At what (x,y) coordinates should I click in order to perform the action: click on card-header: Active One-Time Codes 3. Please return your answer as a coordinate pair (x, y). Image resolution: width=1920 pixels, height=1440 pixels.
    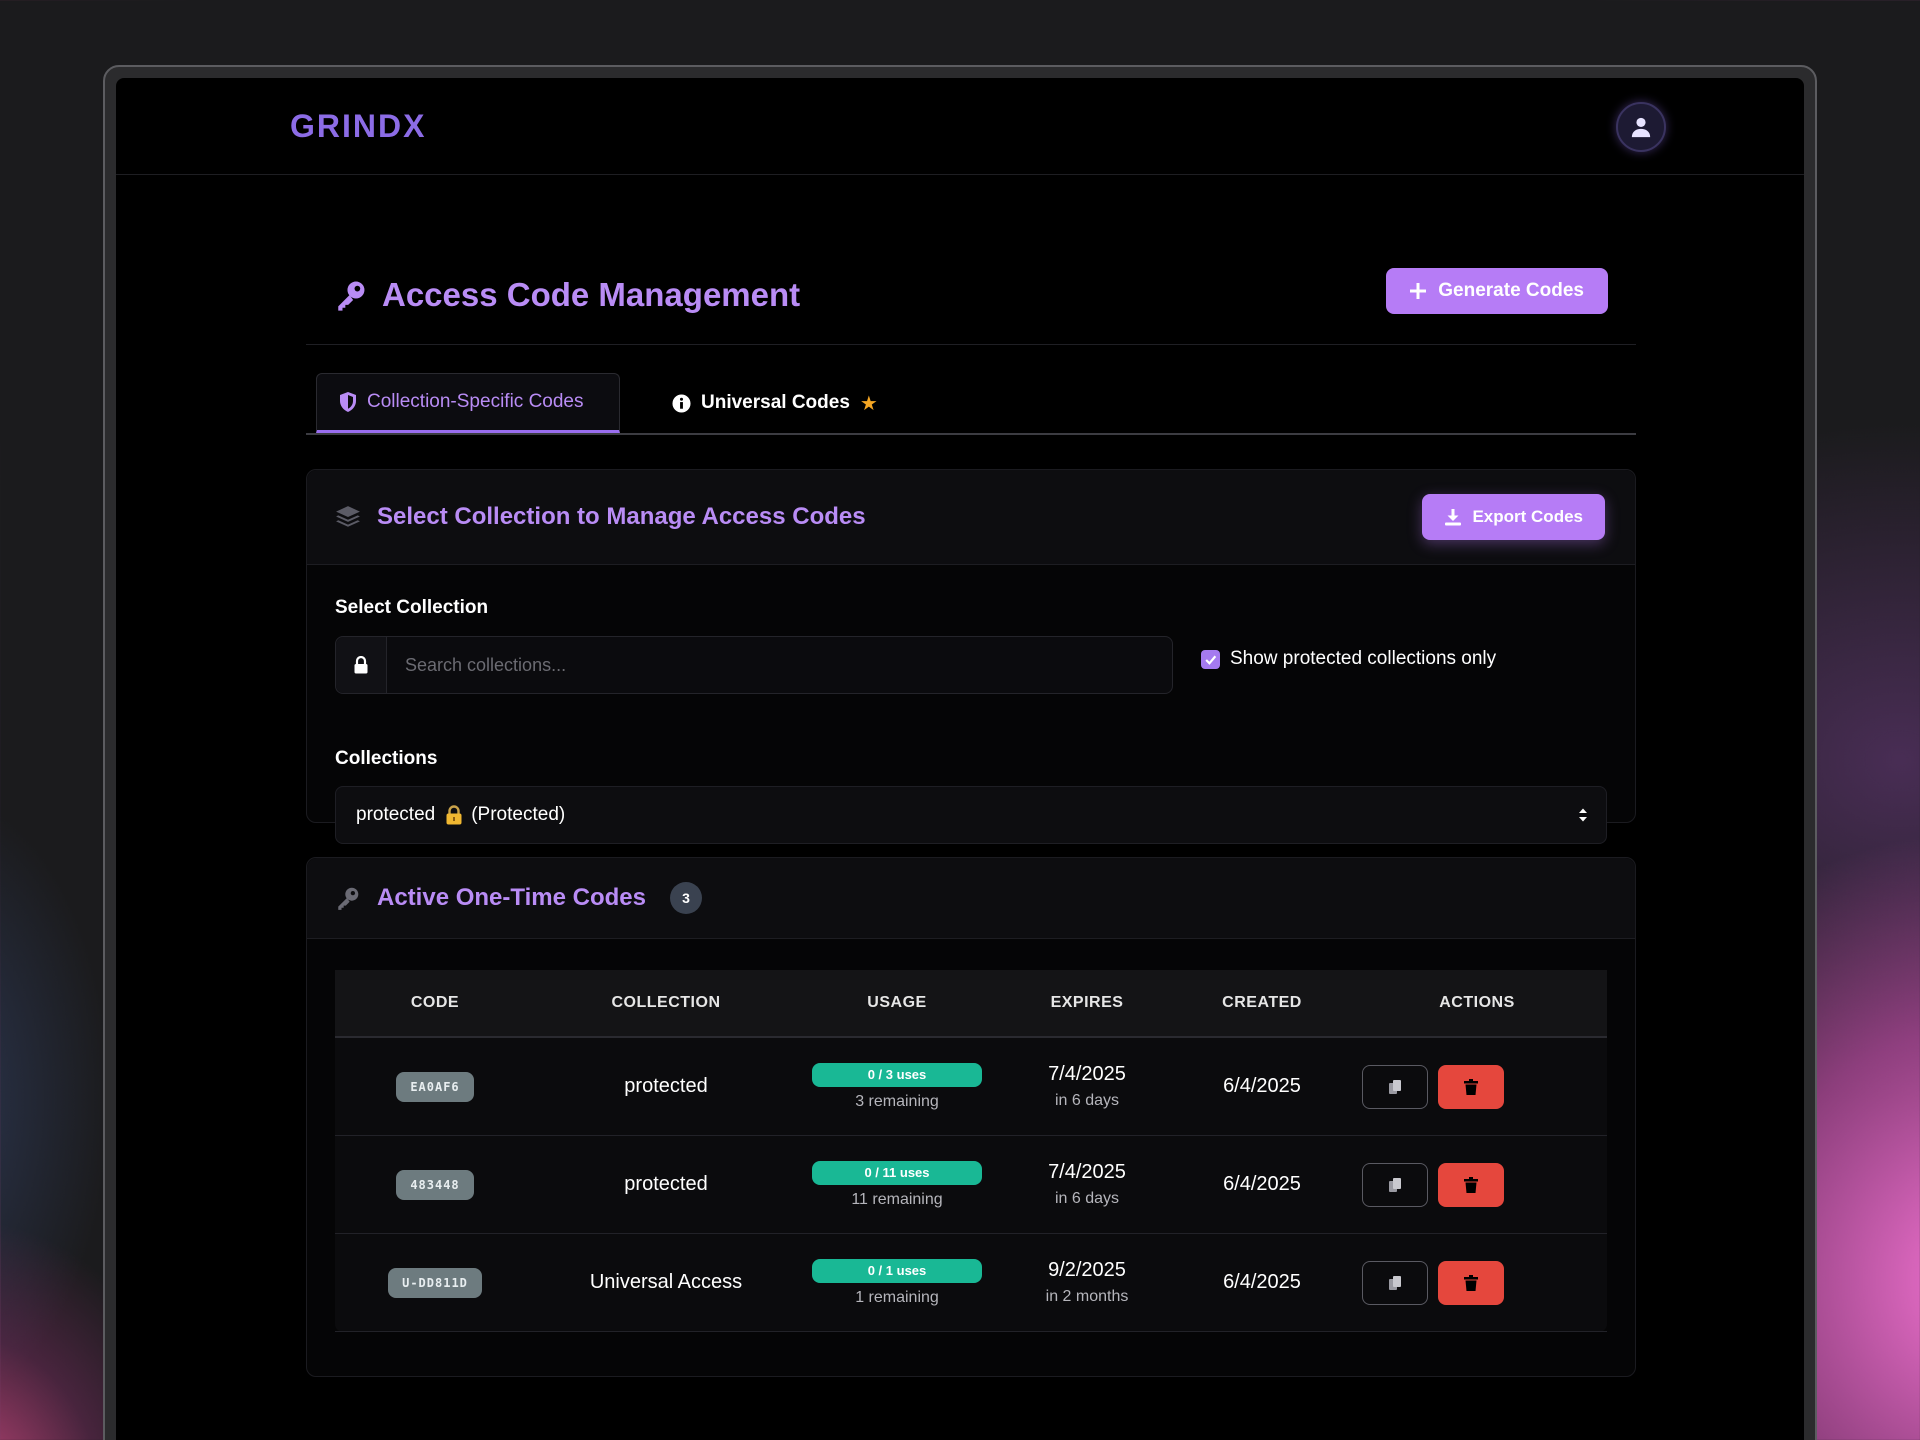
    Looking at the image, I should click on (971, 898).